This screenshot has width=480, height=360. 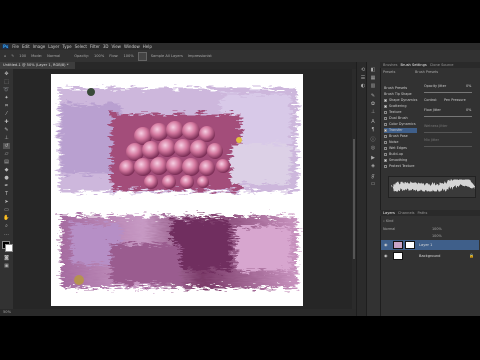 I want to click on bs-row-texture: Texture, so click(x=400, y=112).